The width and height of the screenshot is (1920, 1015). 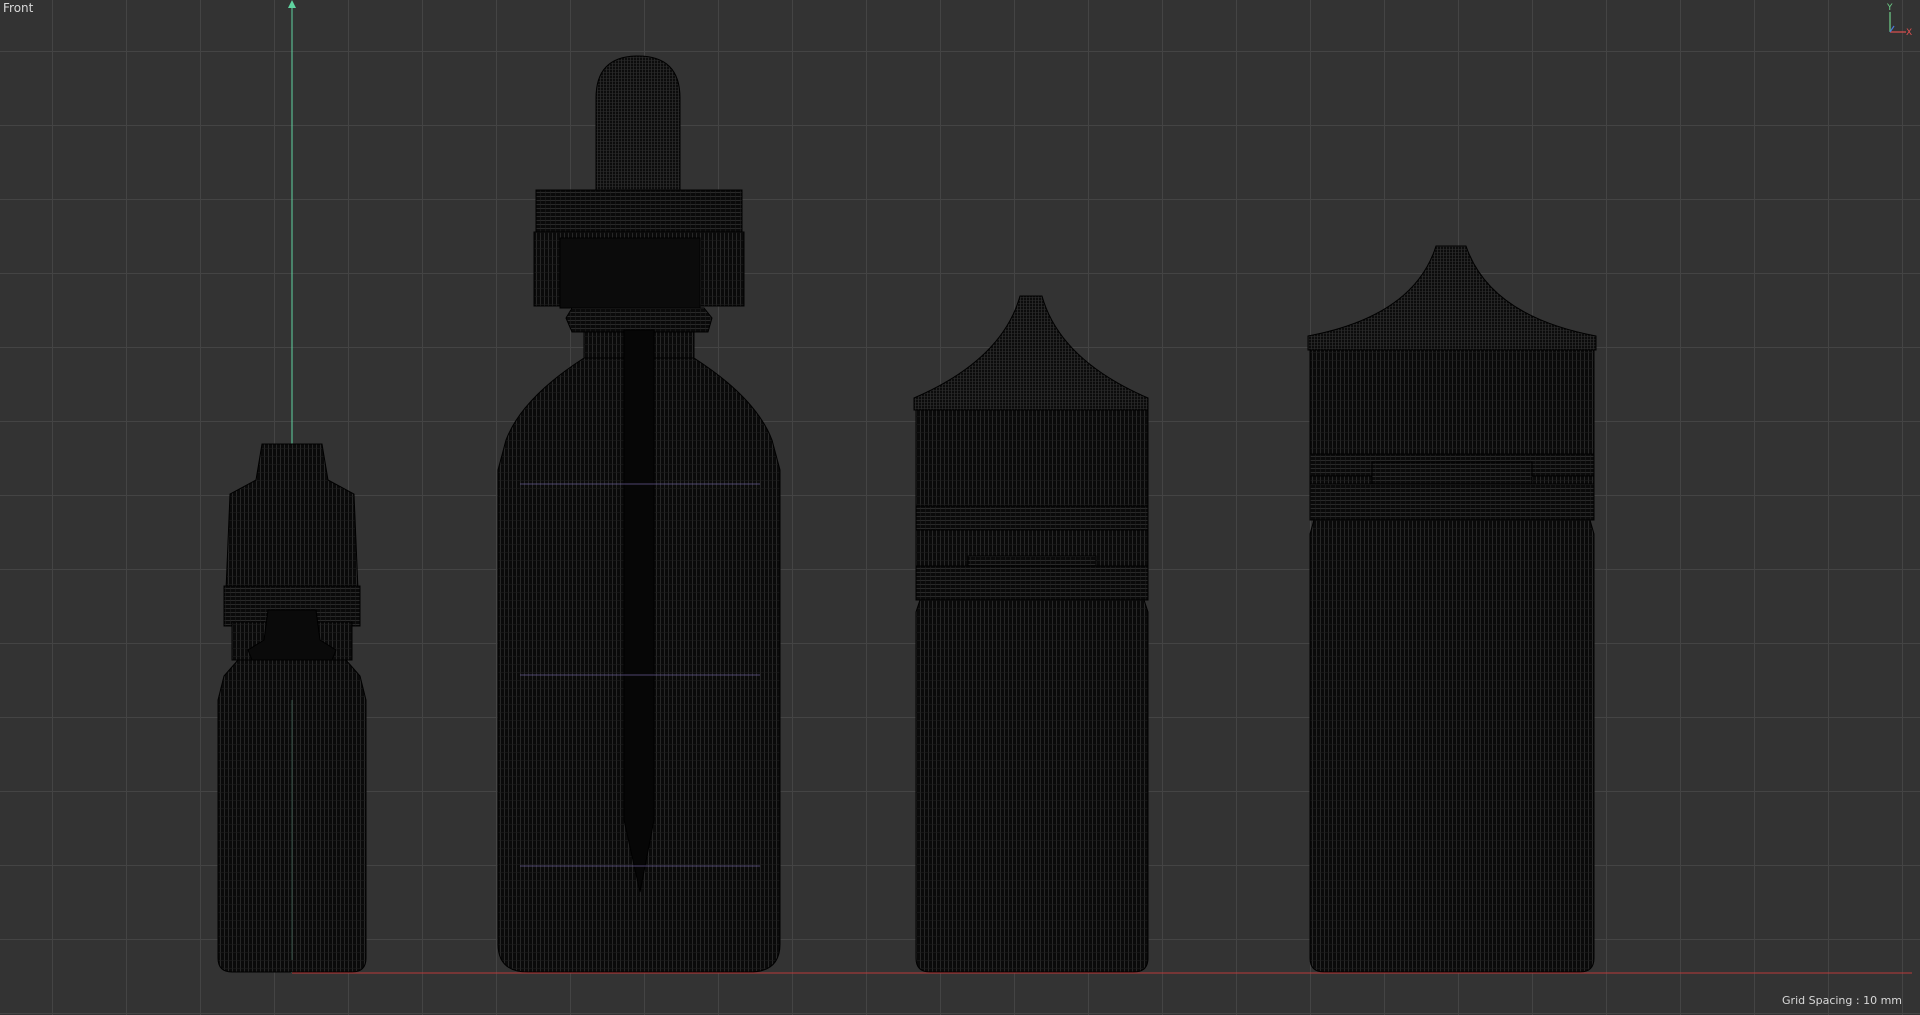 I want to click on axis-y-letter: Y, so click(x=1889, y=8).